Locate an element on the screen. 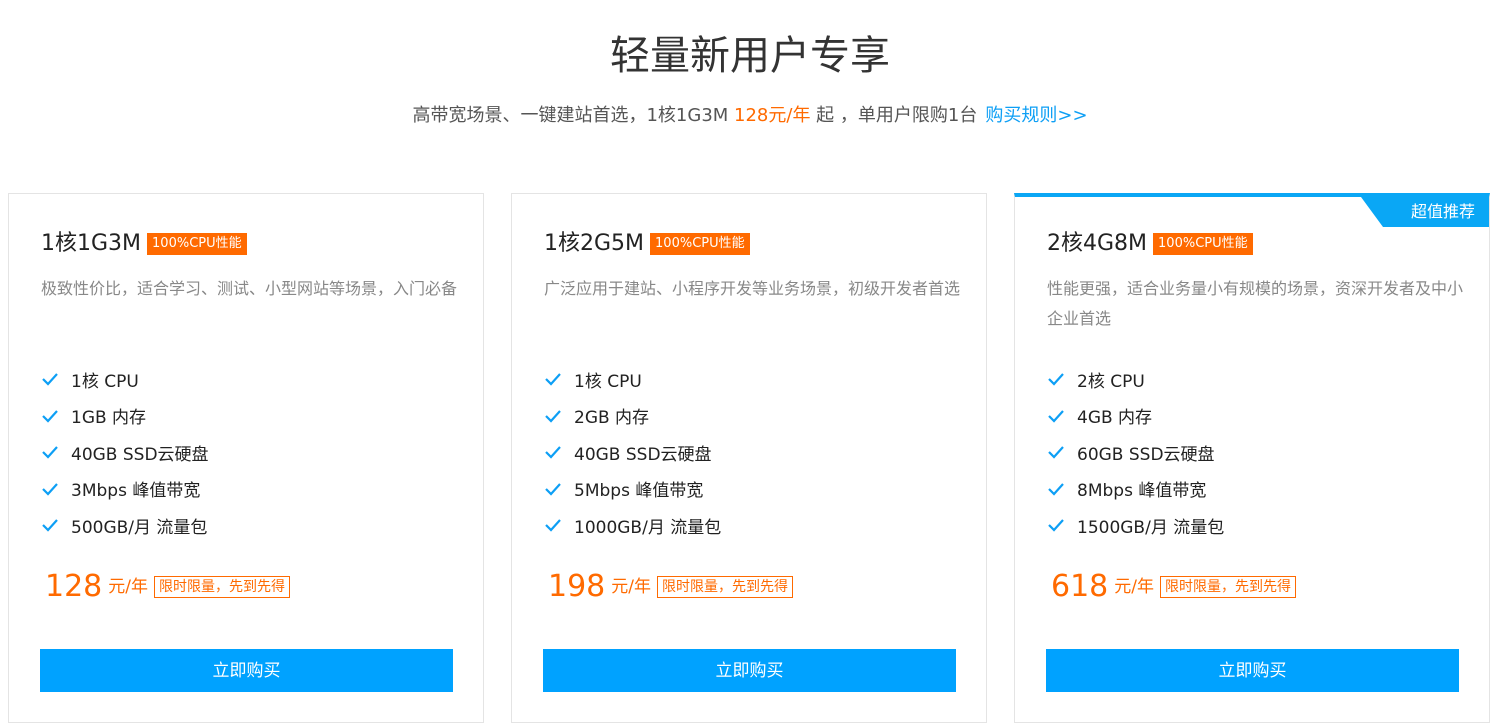 This screenshot has width=1500, height=728. feature-item: 1GB 内存 is located at coordinates (125, 416).